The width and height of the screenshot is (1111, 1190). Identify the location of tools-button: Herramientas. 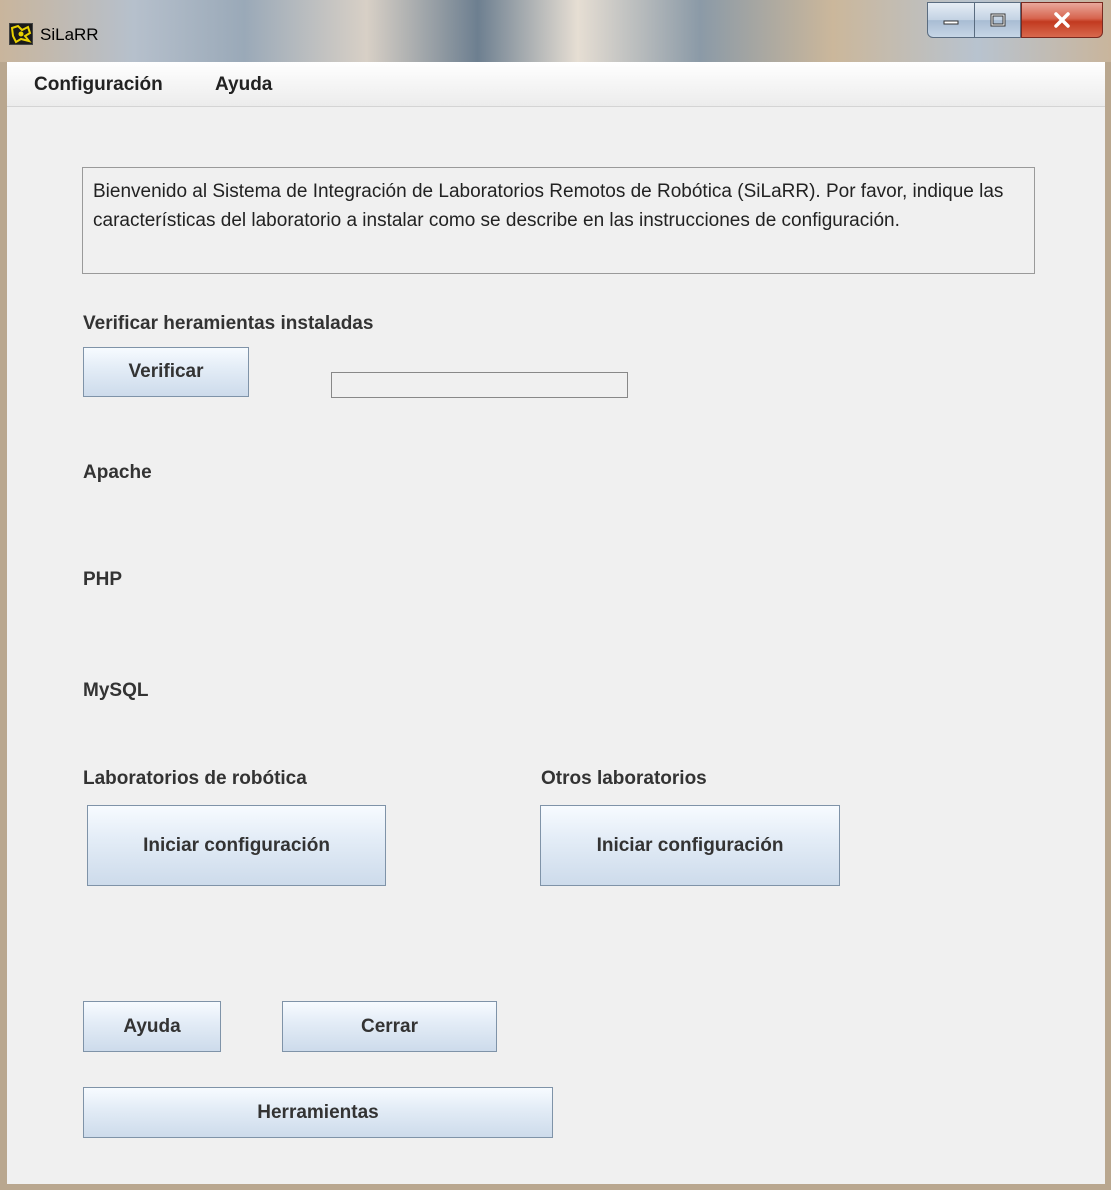
(318, 1112).